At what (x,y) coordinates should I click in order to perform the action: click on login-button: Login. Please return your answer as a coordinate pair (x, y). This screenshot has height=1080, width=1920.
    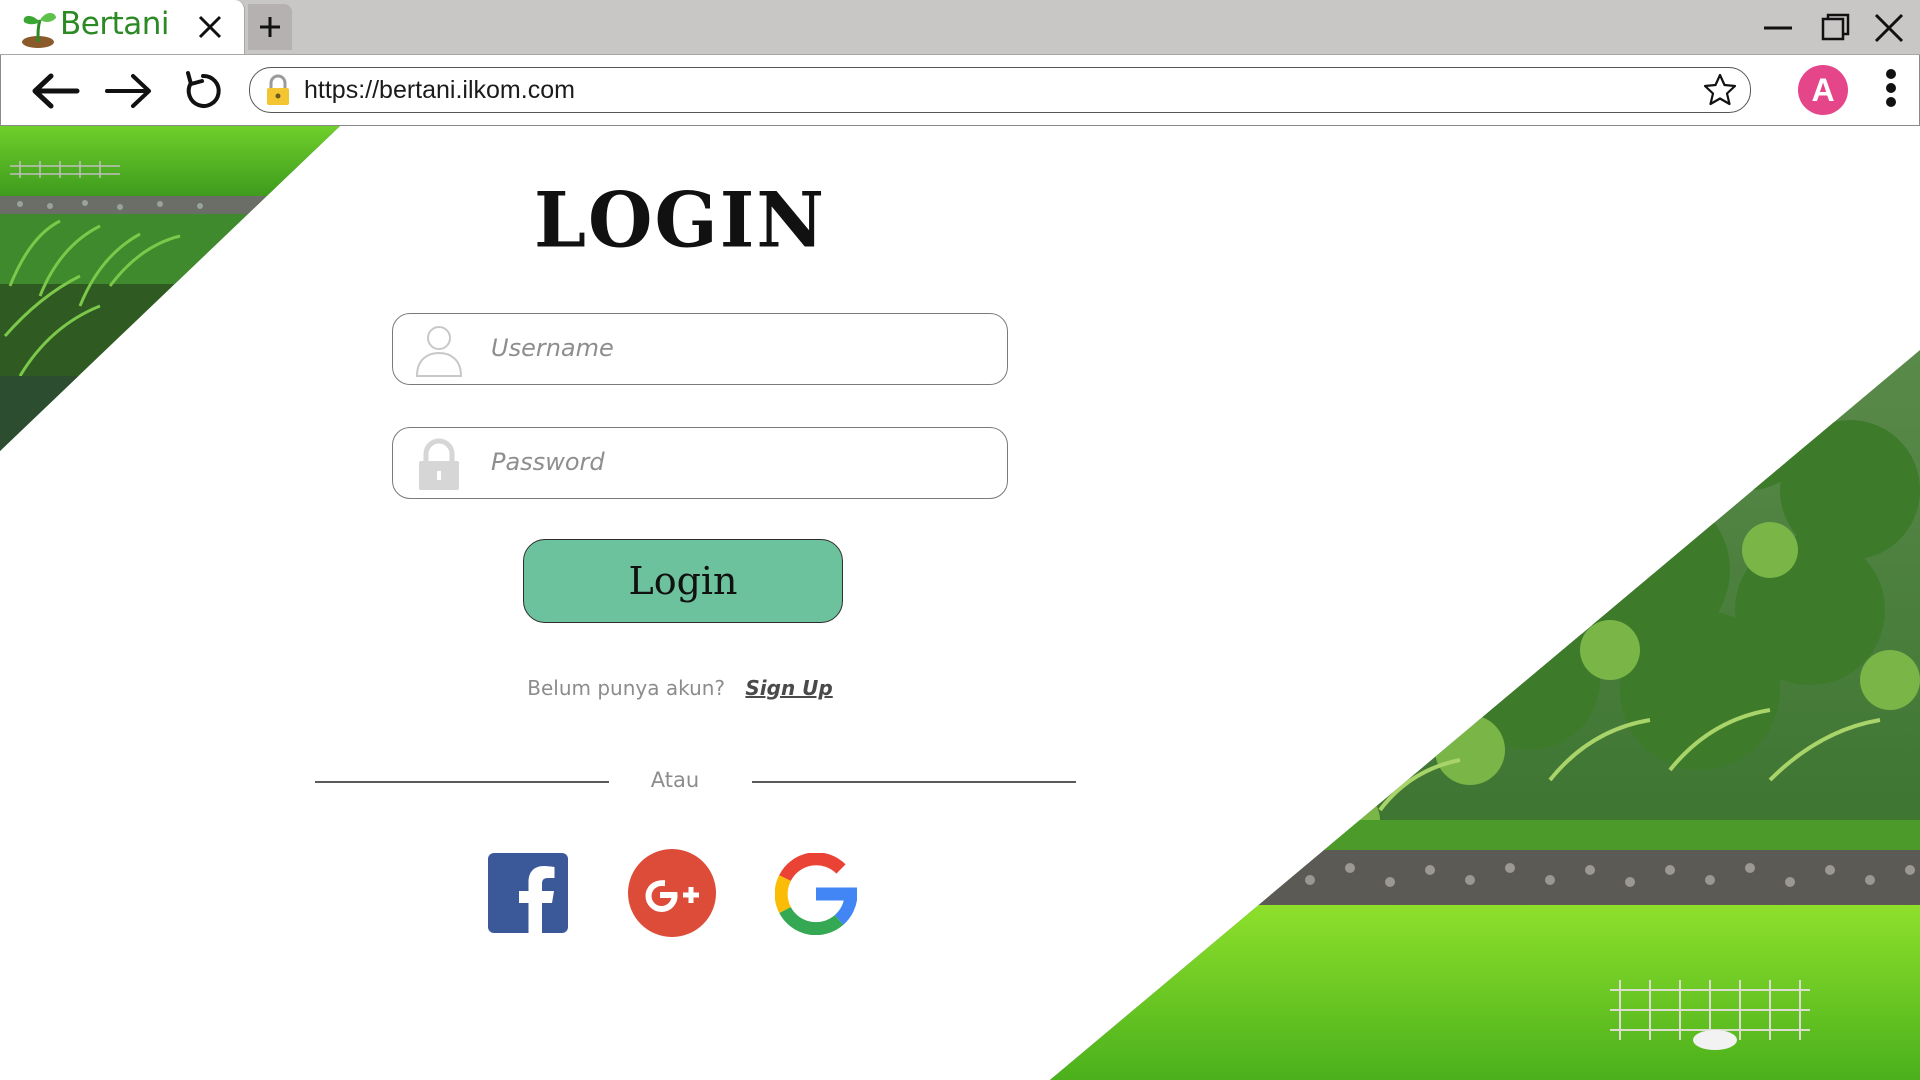
    Looking at the image, I should click on (683, 581).